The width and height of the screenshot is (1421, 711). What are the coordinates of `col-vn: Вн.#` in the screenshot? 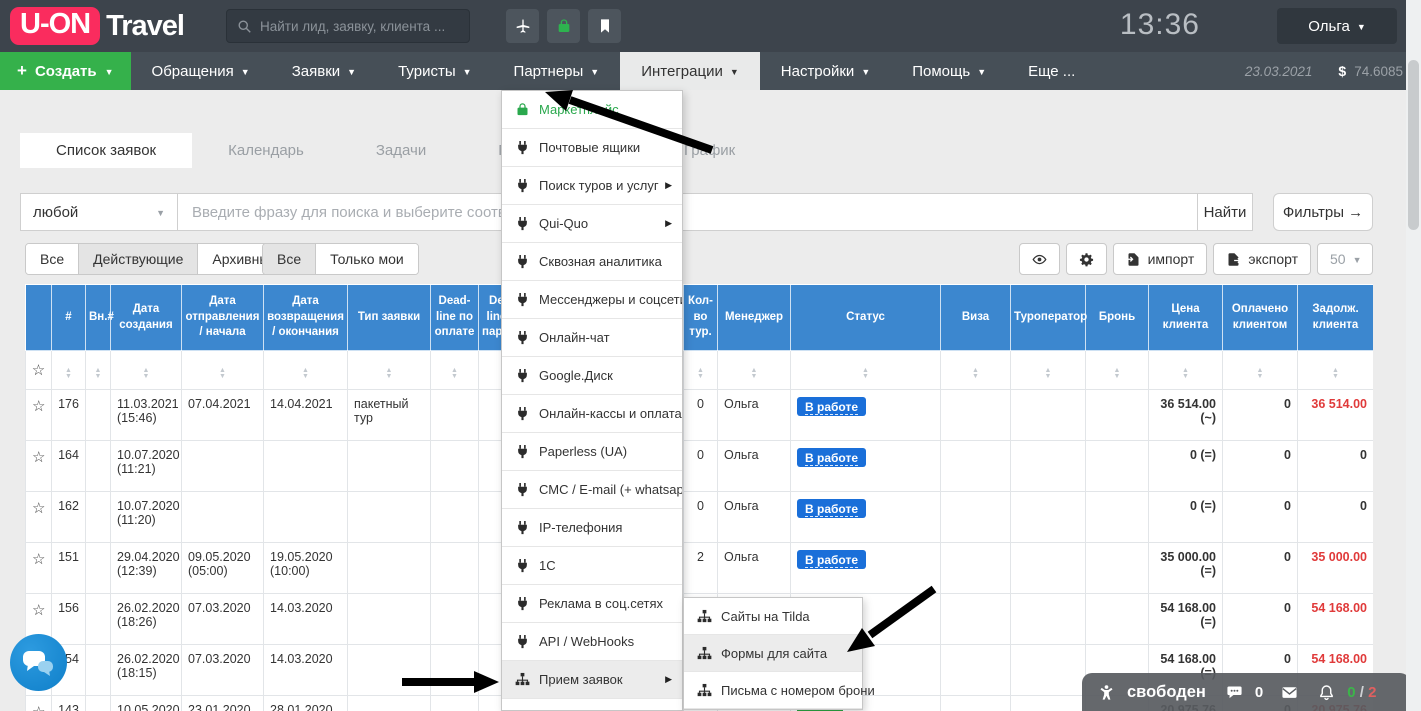 It's located at (99, 317).